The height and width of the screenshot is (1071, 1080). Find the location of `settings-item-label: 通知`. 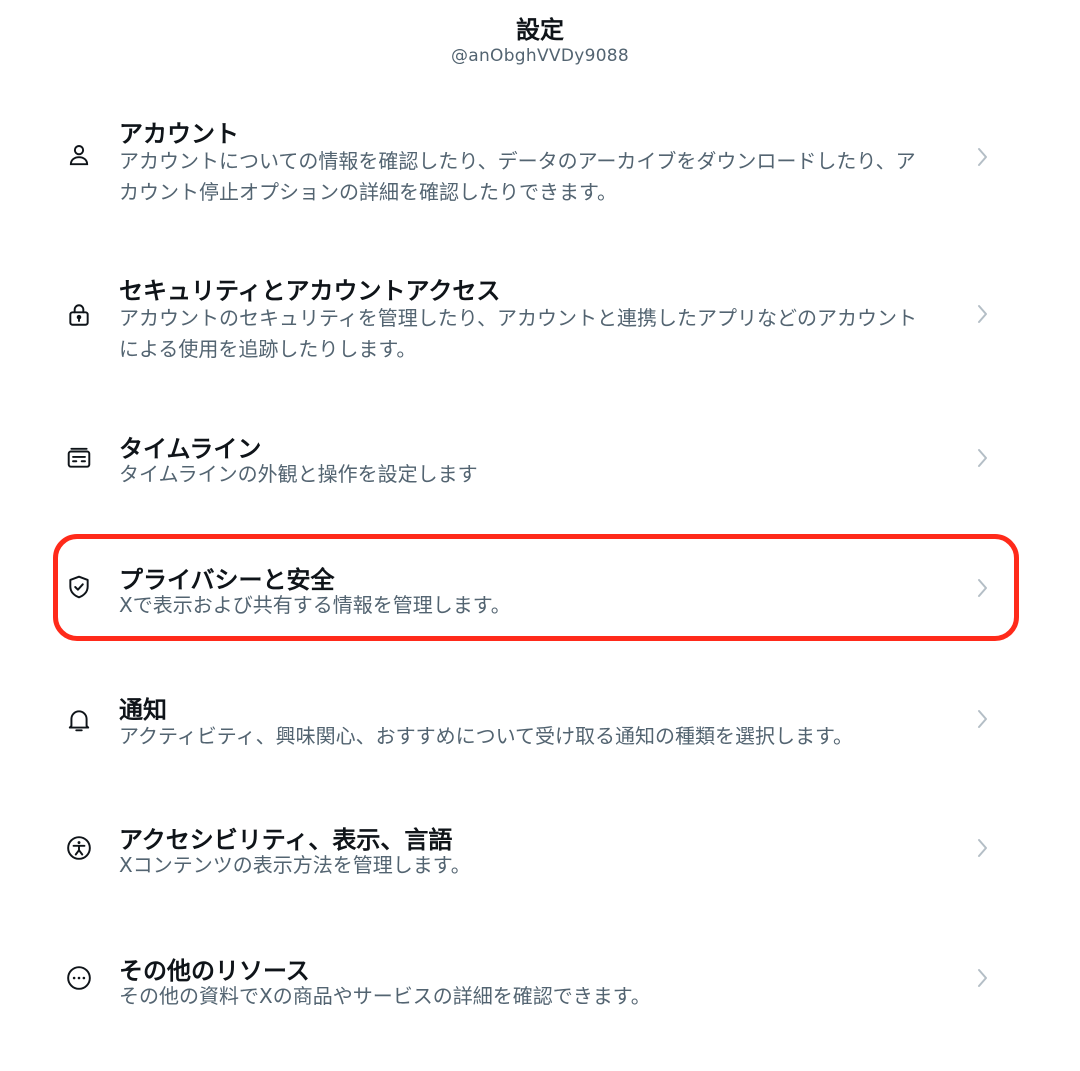

settings-item-label: 通知 is located at coordinates (143, 710).